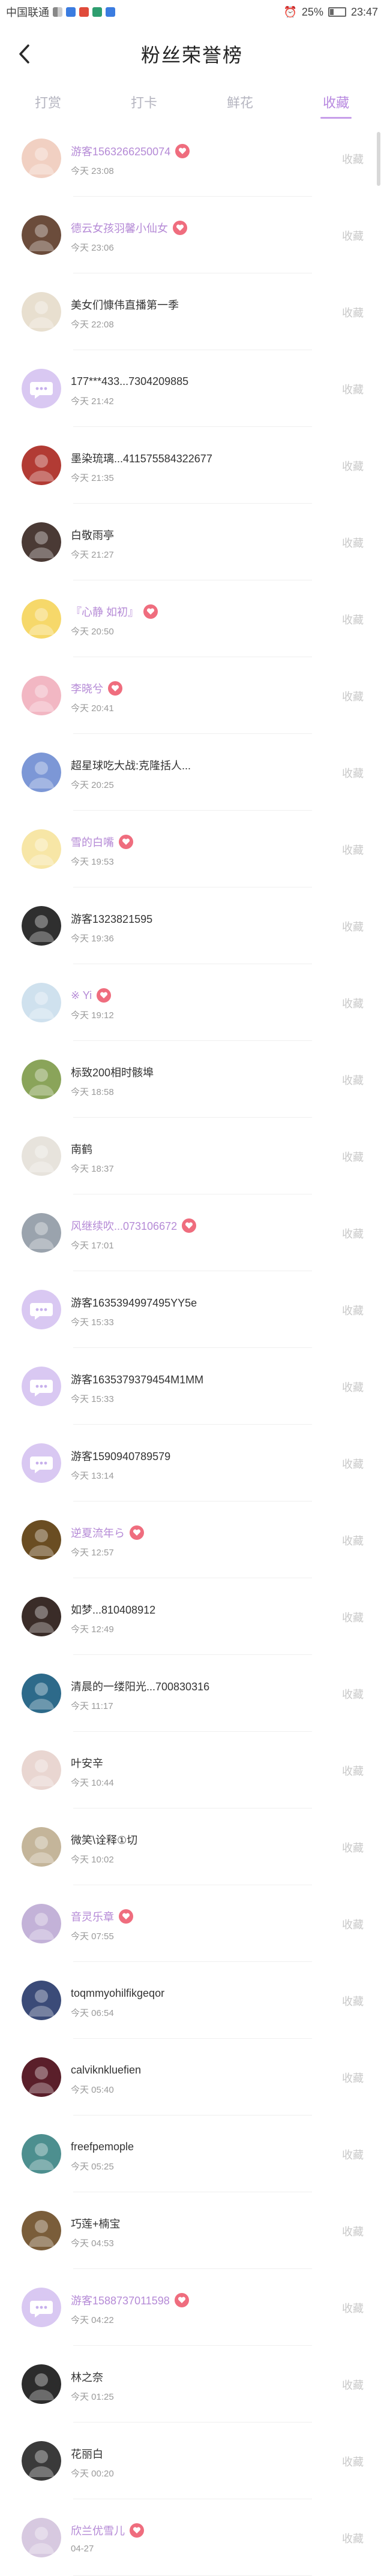 The height and width of the screenshot is (2576, 384). Describe the element at coordinates (192, 389) in the screenshot. I see `list-item: 177***433...7304209885 今天 21:42 收藏` at that location.